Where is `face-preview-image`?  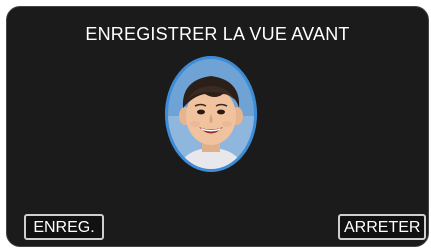 face-preview-image is located at coordinates (211, 114).